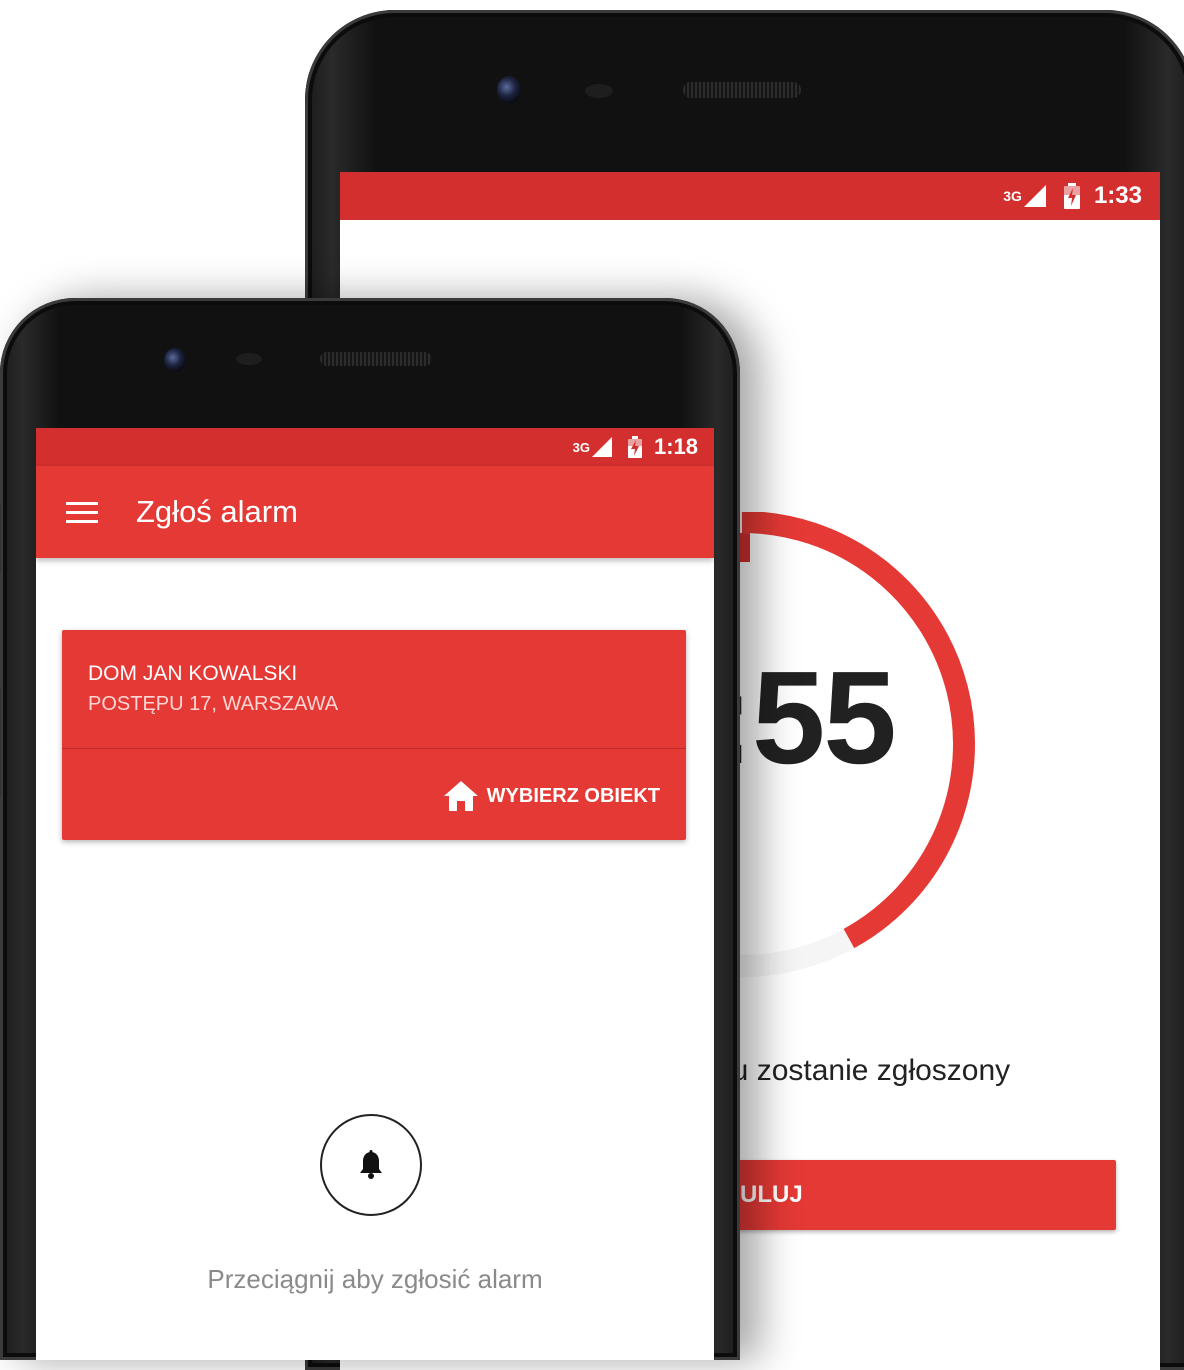  I want to click on status-time: 1:18, so click(675, 446).